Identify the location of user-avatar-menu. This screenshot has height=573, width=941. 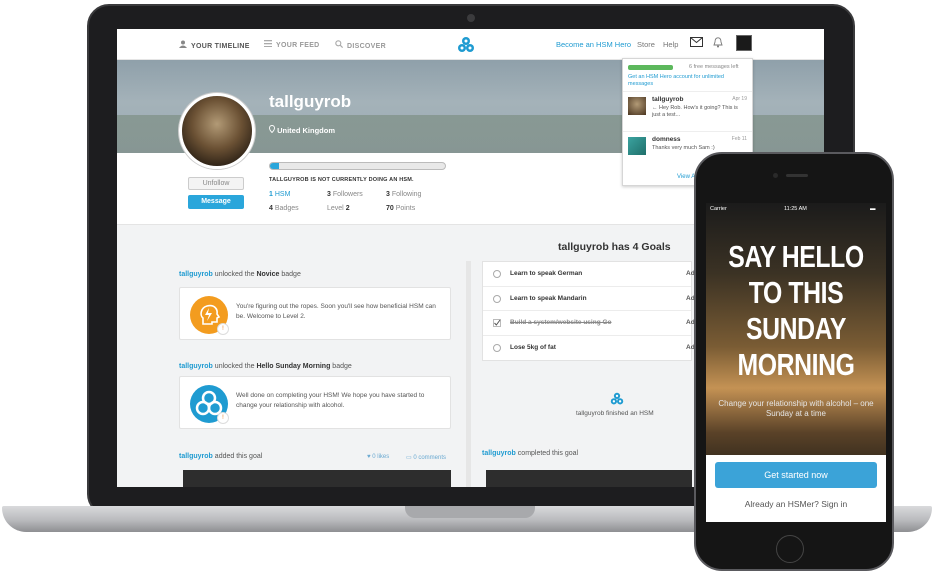
(744, 43).